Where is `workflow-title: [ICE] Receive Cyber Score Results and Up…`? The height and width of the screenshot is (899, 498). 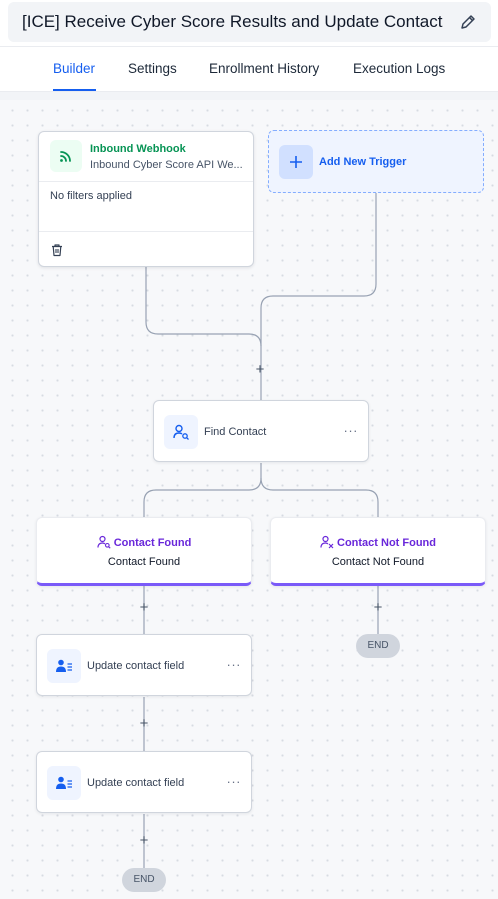
workflow-title: [ICE] Receive Cyber Score Results and Up… is located at coordinates (232, 21).